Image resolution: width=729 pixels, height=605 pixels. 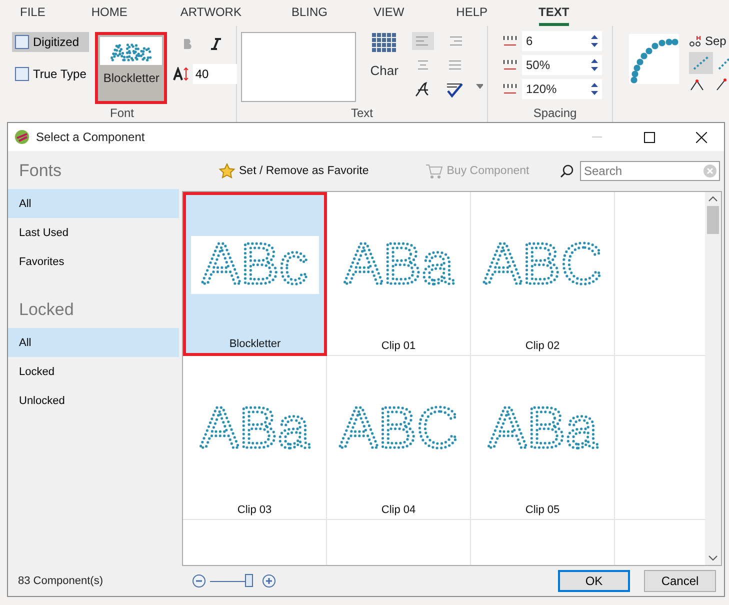 What do you see at coordinates (479, 87) in the screenshot?
I see `dropdown-icon` at bounding box center [479, 87].